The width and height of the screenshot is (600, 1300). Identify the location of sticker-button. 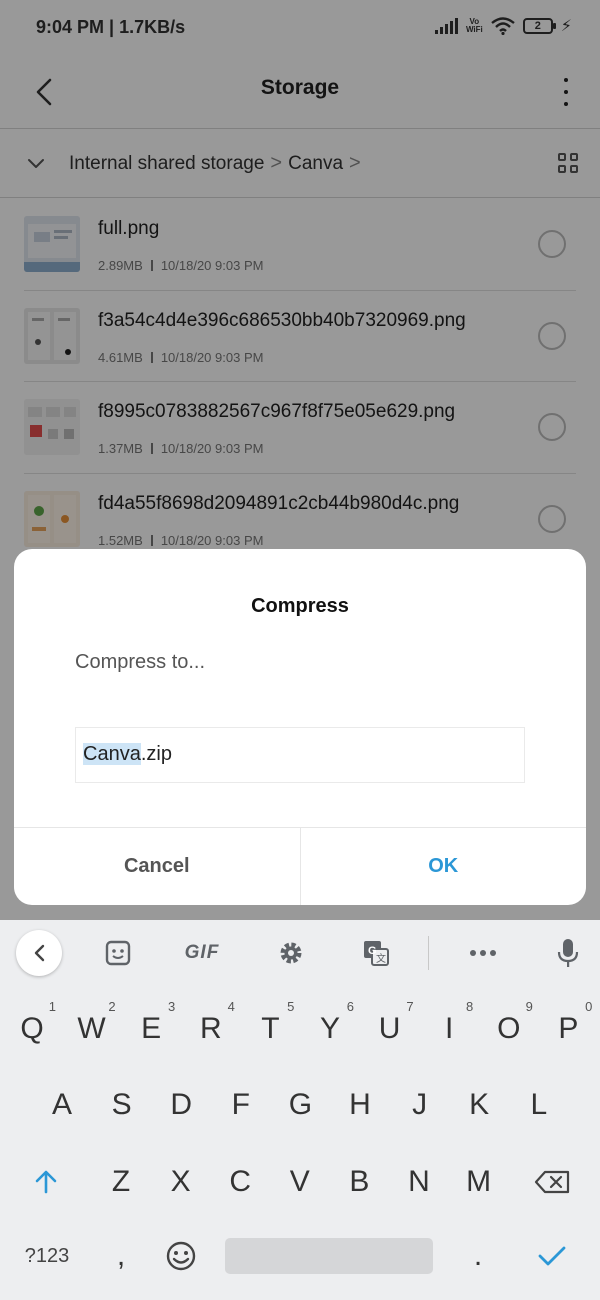
(118, 953).